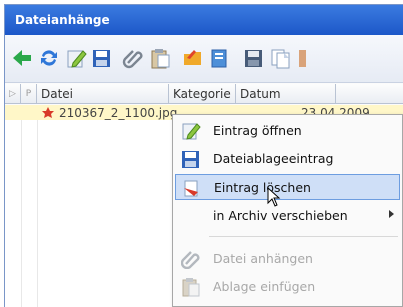  I want to click on window-title: Dateianhänge, so click(204, 20).